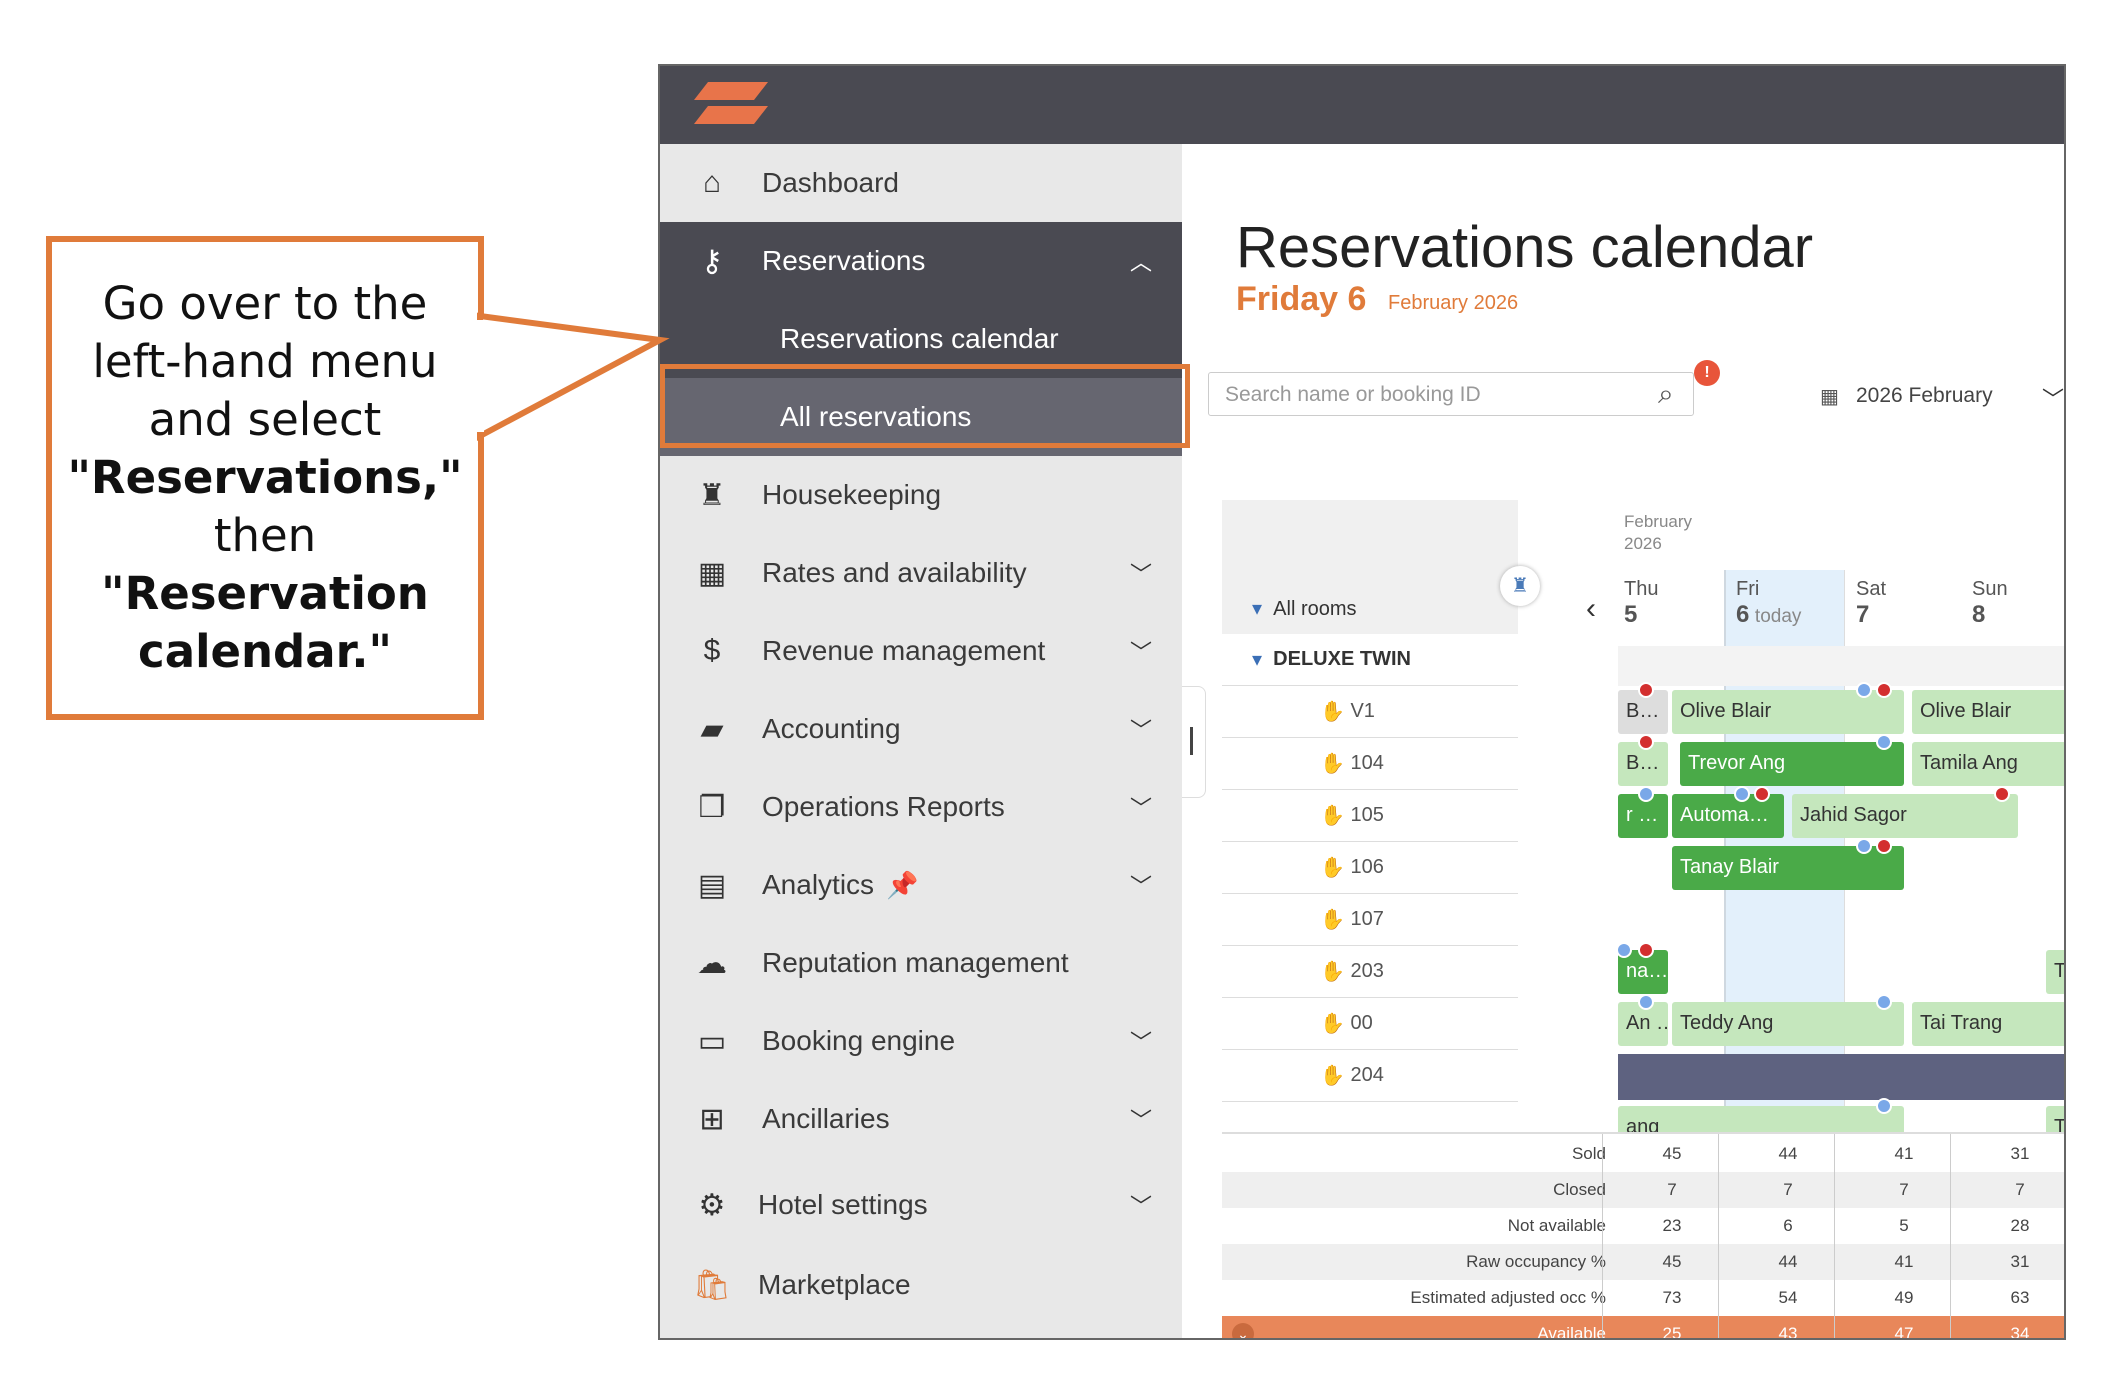 This screenshot has height=1388, width=2112. I want to click on stats-row: Estimated adjusted occ % 73 54 49 63, so click(1643, 1298).